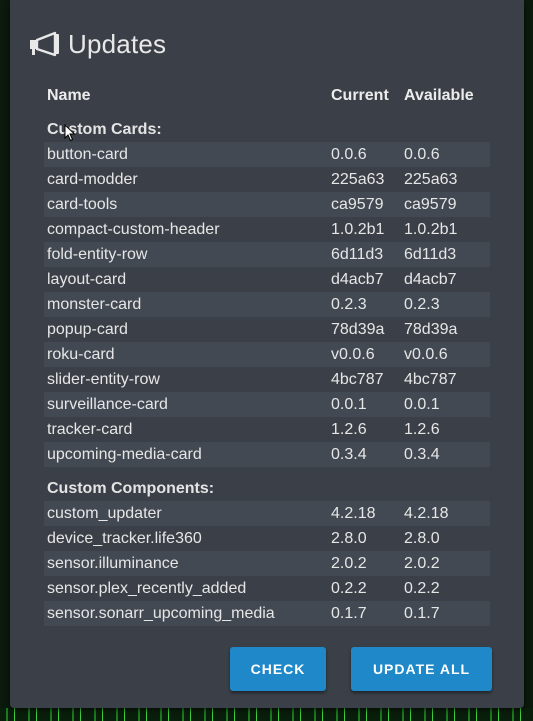 The height and width of the screenshot is (721, 533). Describe the element at coordinates (349, 404) in the screenshot. I see `row-current-version: 0.0.1` at that location.